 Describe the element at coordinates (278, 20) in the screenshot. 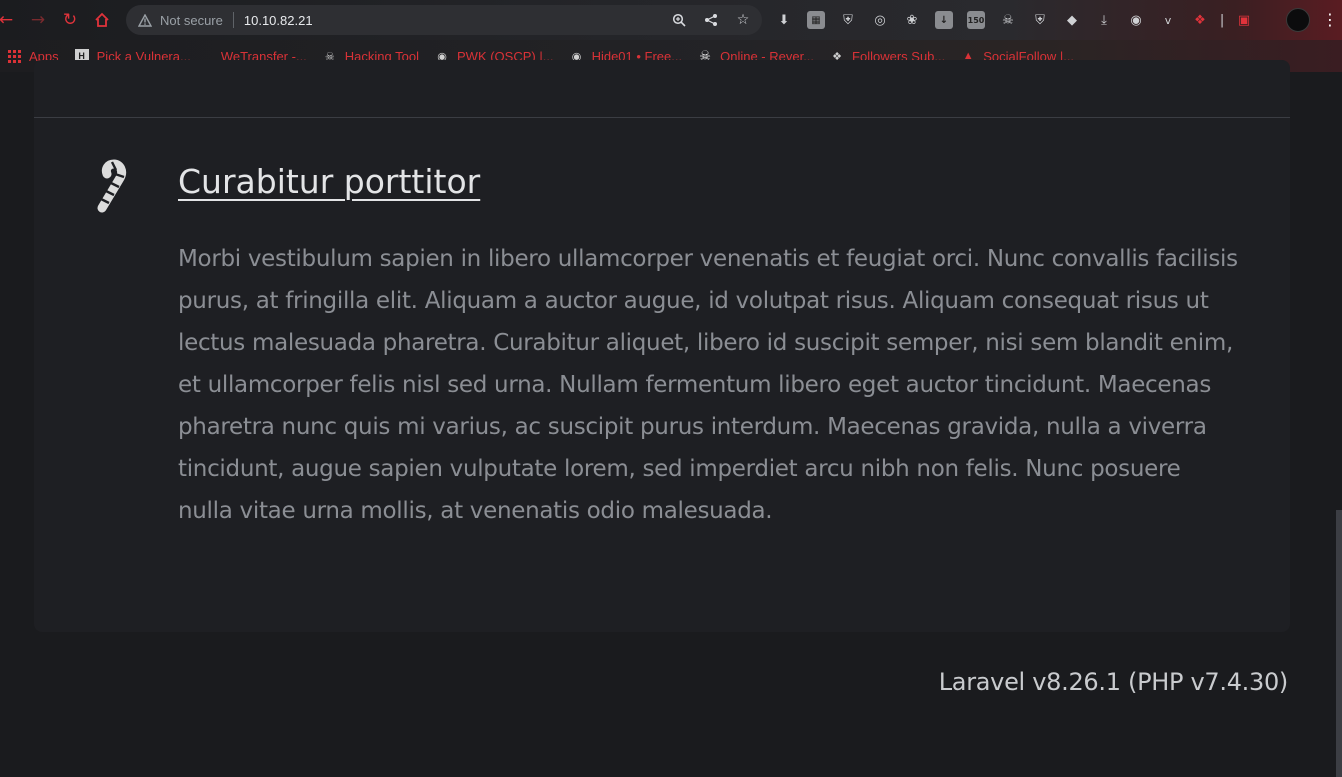

I see `url-text: 10.10.82.21` at that location.